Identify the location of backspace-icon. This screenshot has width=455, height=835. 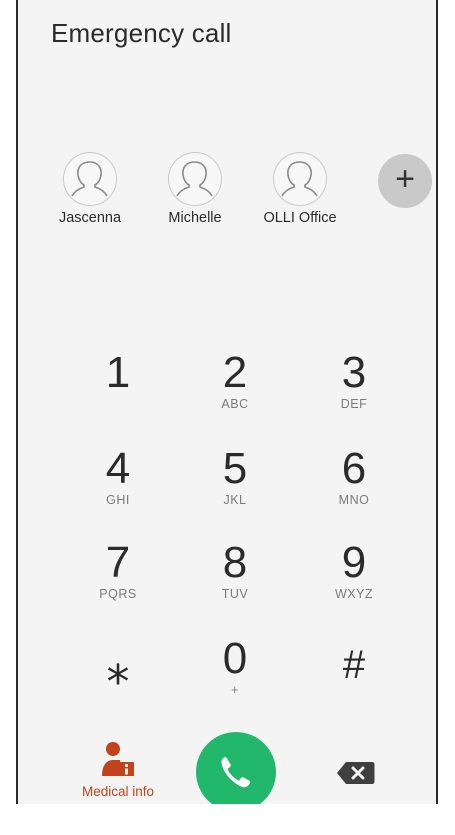
(356, 773).